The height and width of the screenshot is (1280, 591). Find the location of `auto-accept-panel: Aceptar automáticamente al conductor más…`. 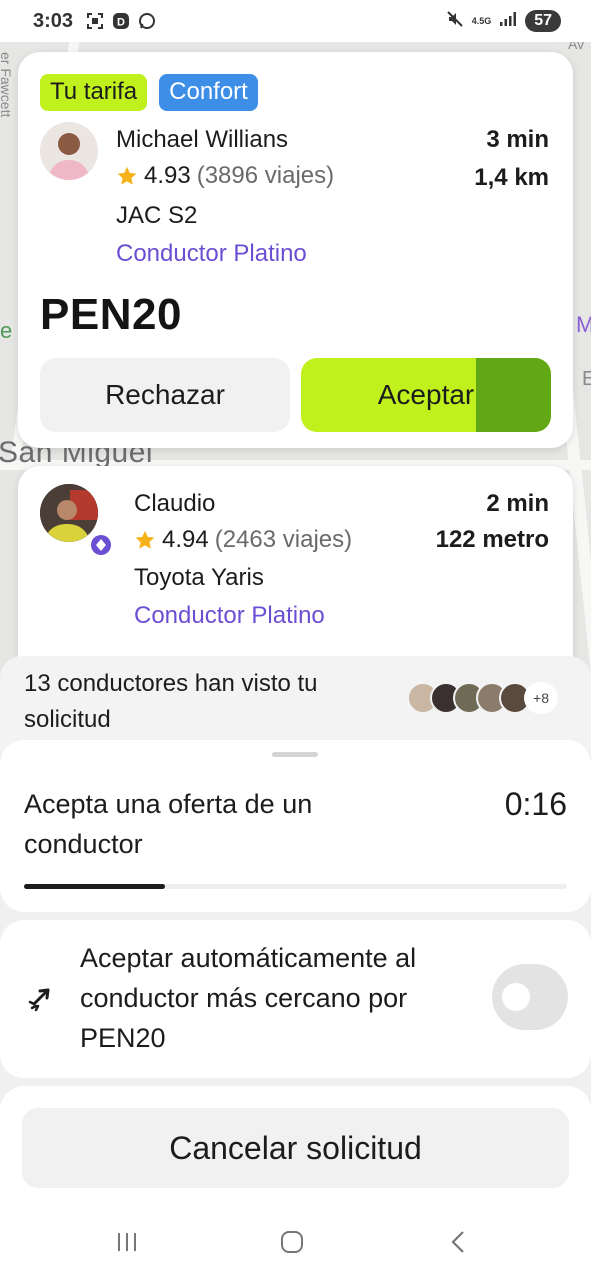

auto-accept-panel: Aceptar automáticamente al conductor más… is located at coordinates (295, 999).